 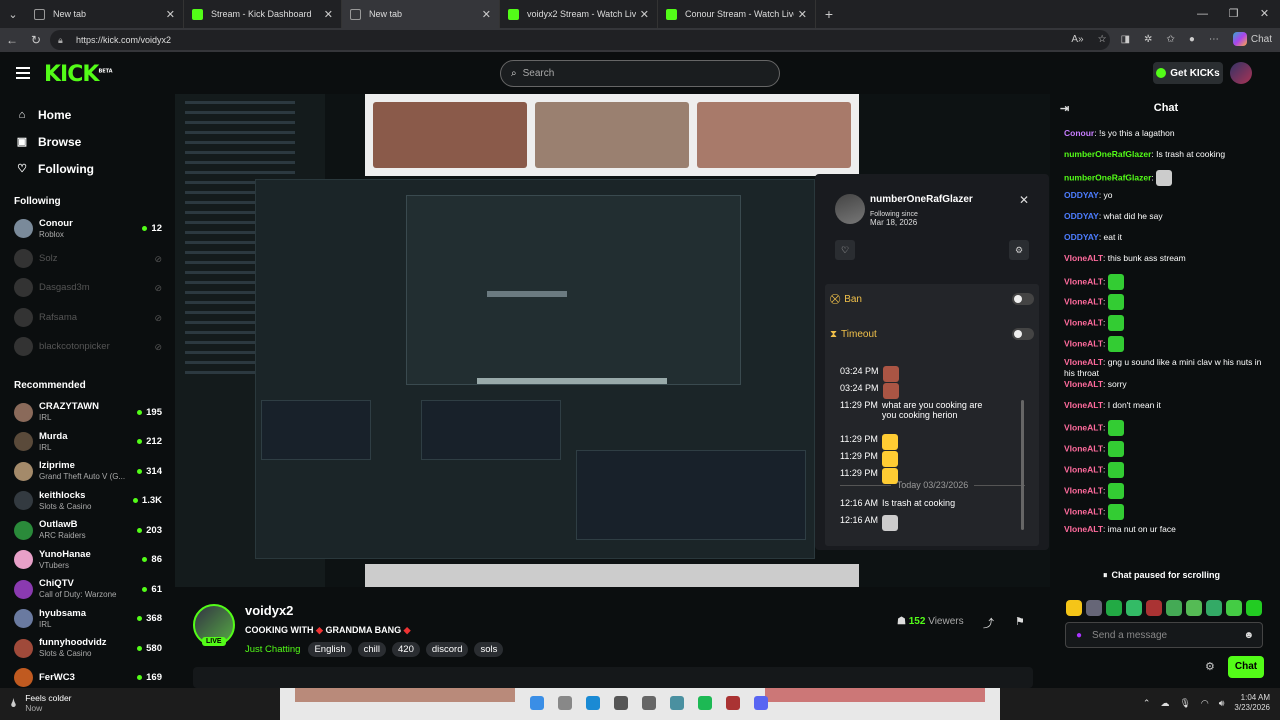 What do you see at coordinates (86, 442) in the screenshot?
I see `sidebar-channel: Murda IRL 212` at bounding box center [86, 442].